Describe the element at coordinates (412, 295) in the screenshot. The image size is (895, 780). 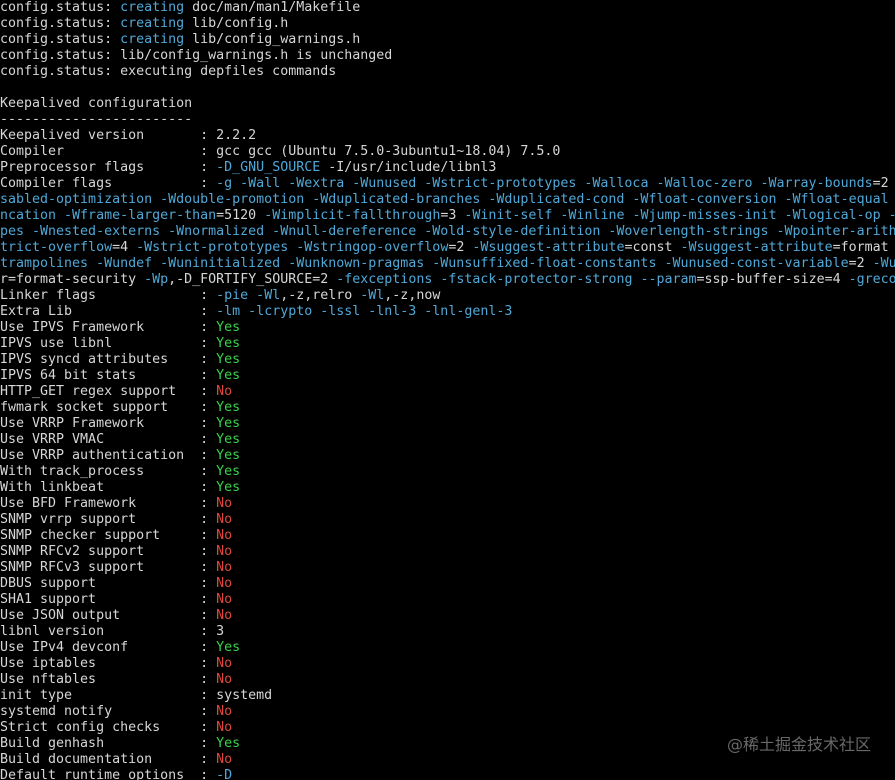
I see `terminal-text: ,-z,now` at that location.